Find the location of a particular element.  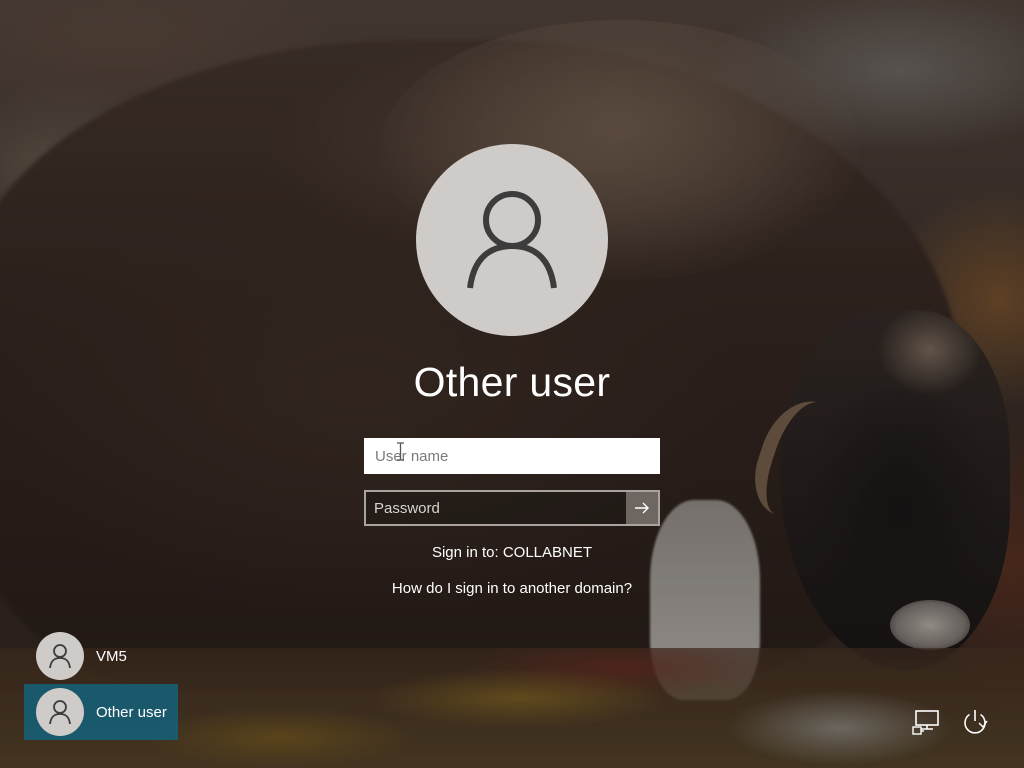

power-button is located at coordinates (975, 722).